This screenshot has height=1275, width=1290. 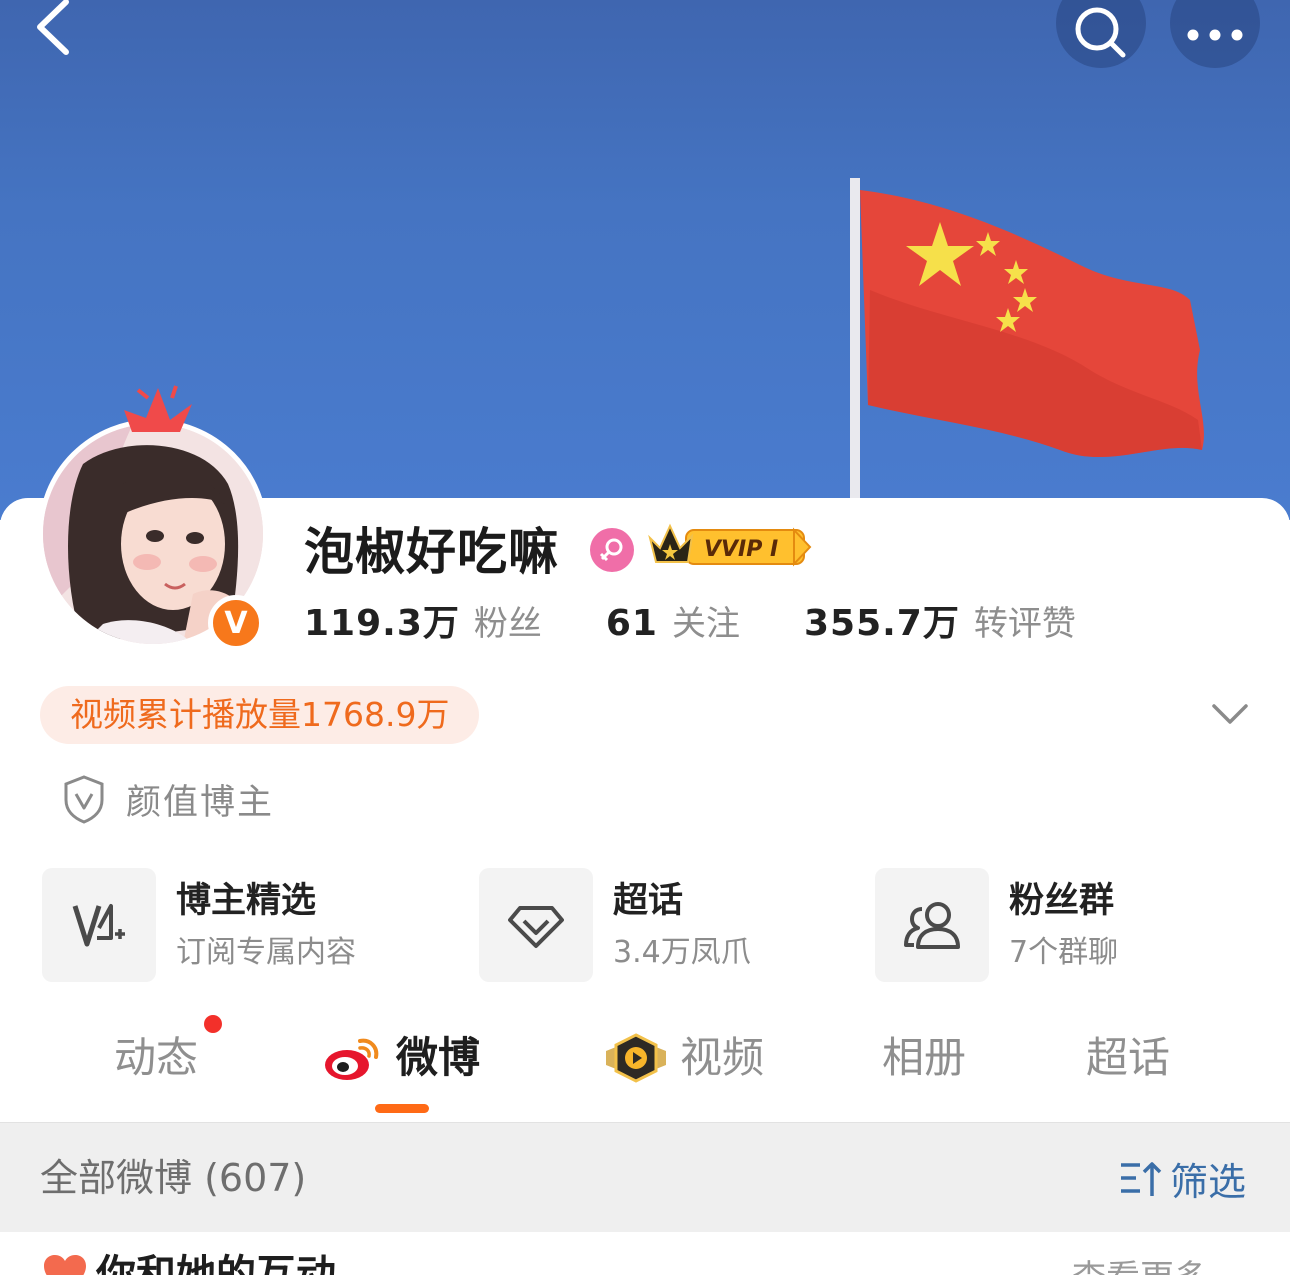 What do you see at coordinates (636, 1058) in the screenshot?
I see `video-badge-icon` at bounding box center [636, 1058].